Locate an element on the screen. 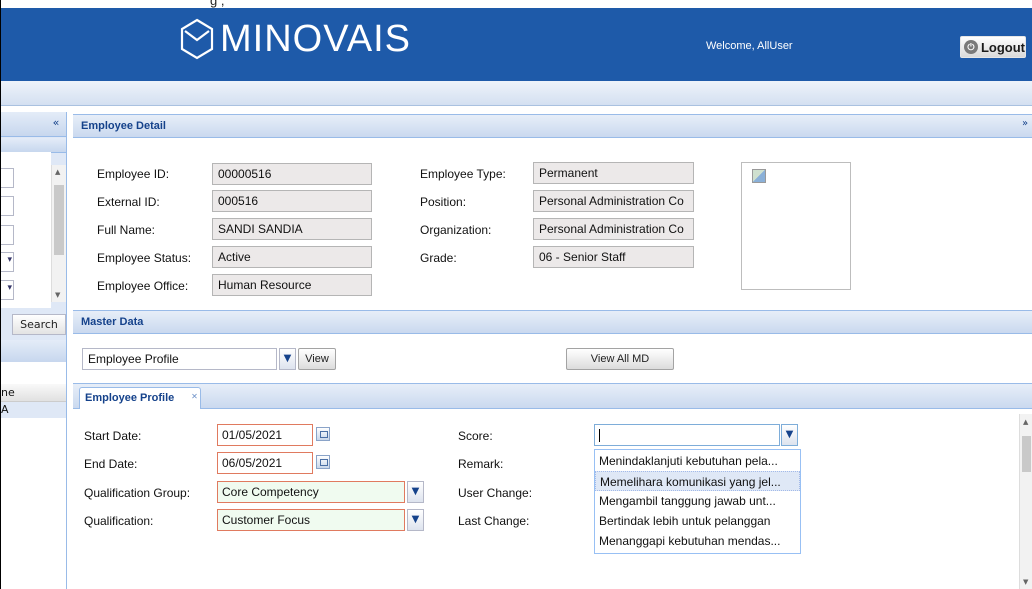 The height and width of the screenshot is (589, 1032). broken-image-icon is located at coordinates (759, 176).